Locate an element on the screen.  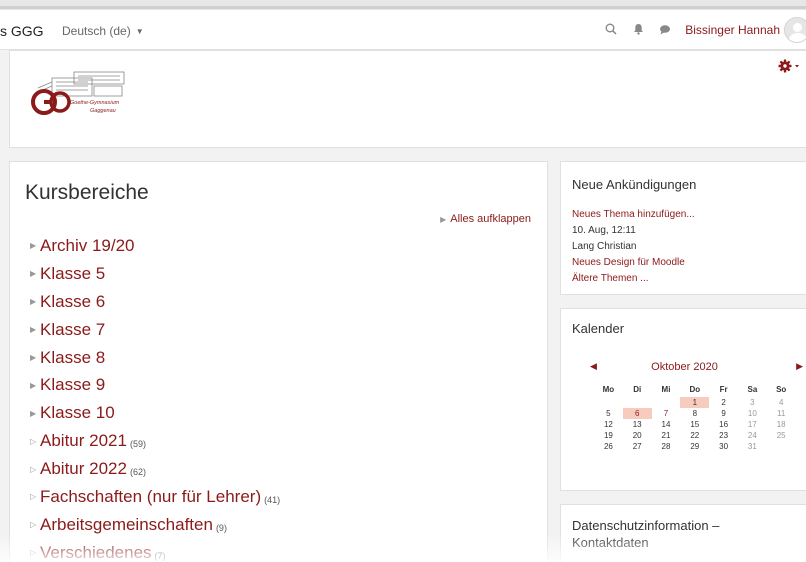
svg-text: Goethe-Gymnasium is located at coordinates (95, 103).